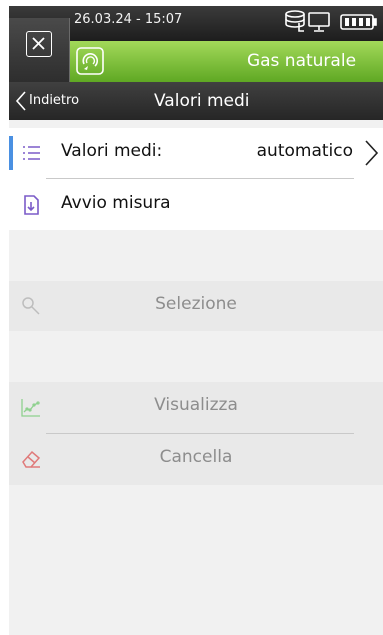 This screenshot has height=635, width=383. What do you see at coordinates (116, 203) in the screenshot?
I see `setting-label: Avvio misura` at bounding box center [116, 203].